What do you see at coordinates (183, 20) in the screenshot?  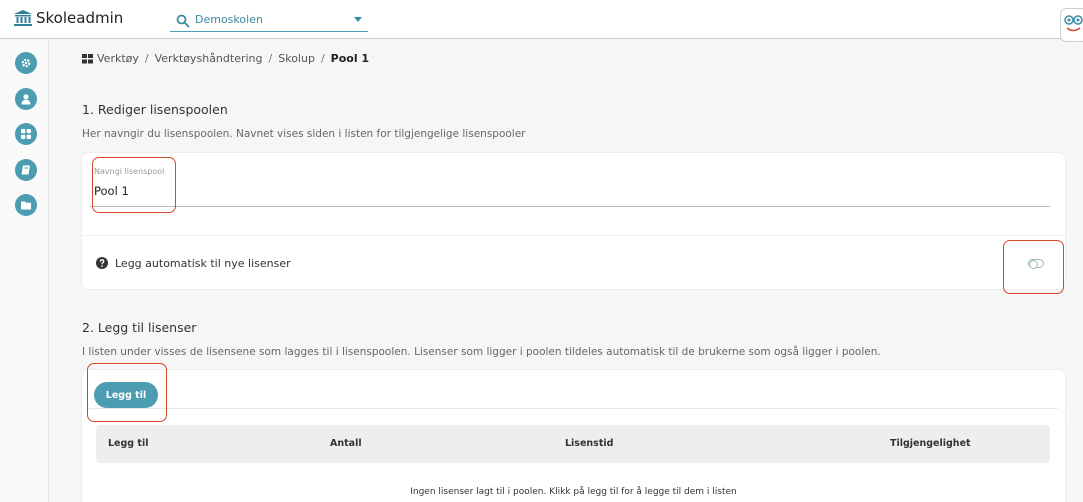 I see `search-icon` at bounding box center [183, 20].